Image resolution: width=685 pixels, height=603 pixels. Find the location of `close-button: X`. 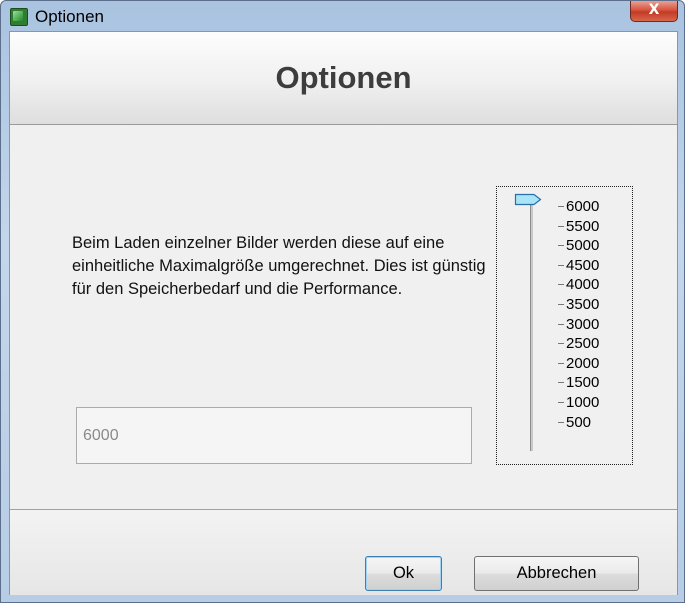

close-button: X is located at coordinates (654, 11).